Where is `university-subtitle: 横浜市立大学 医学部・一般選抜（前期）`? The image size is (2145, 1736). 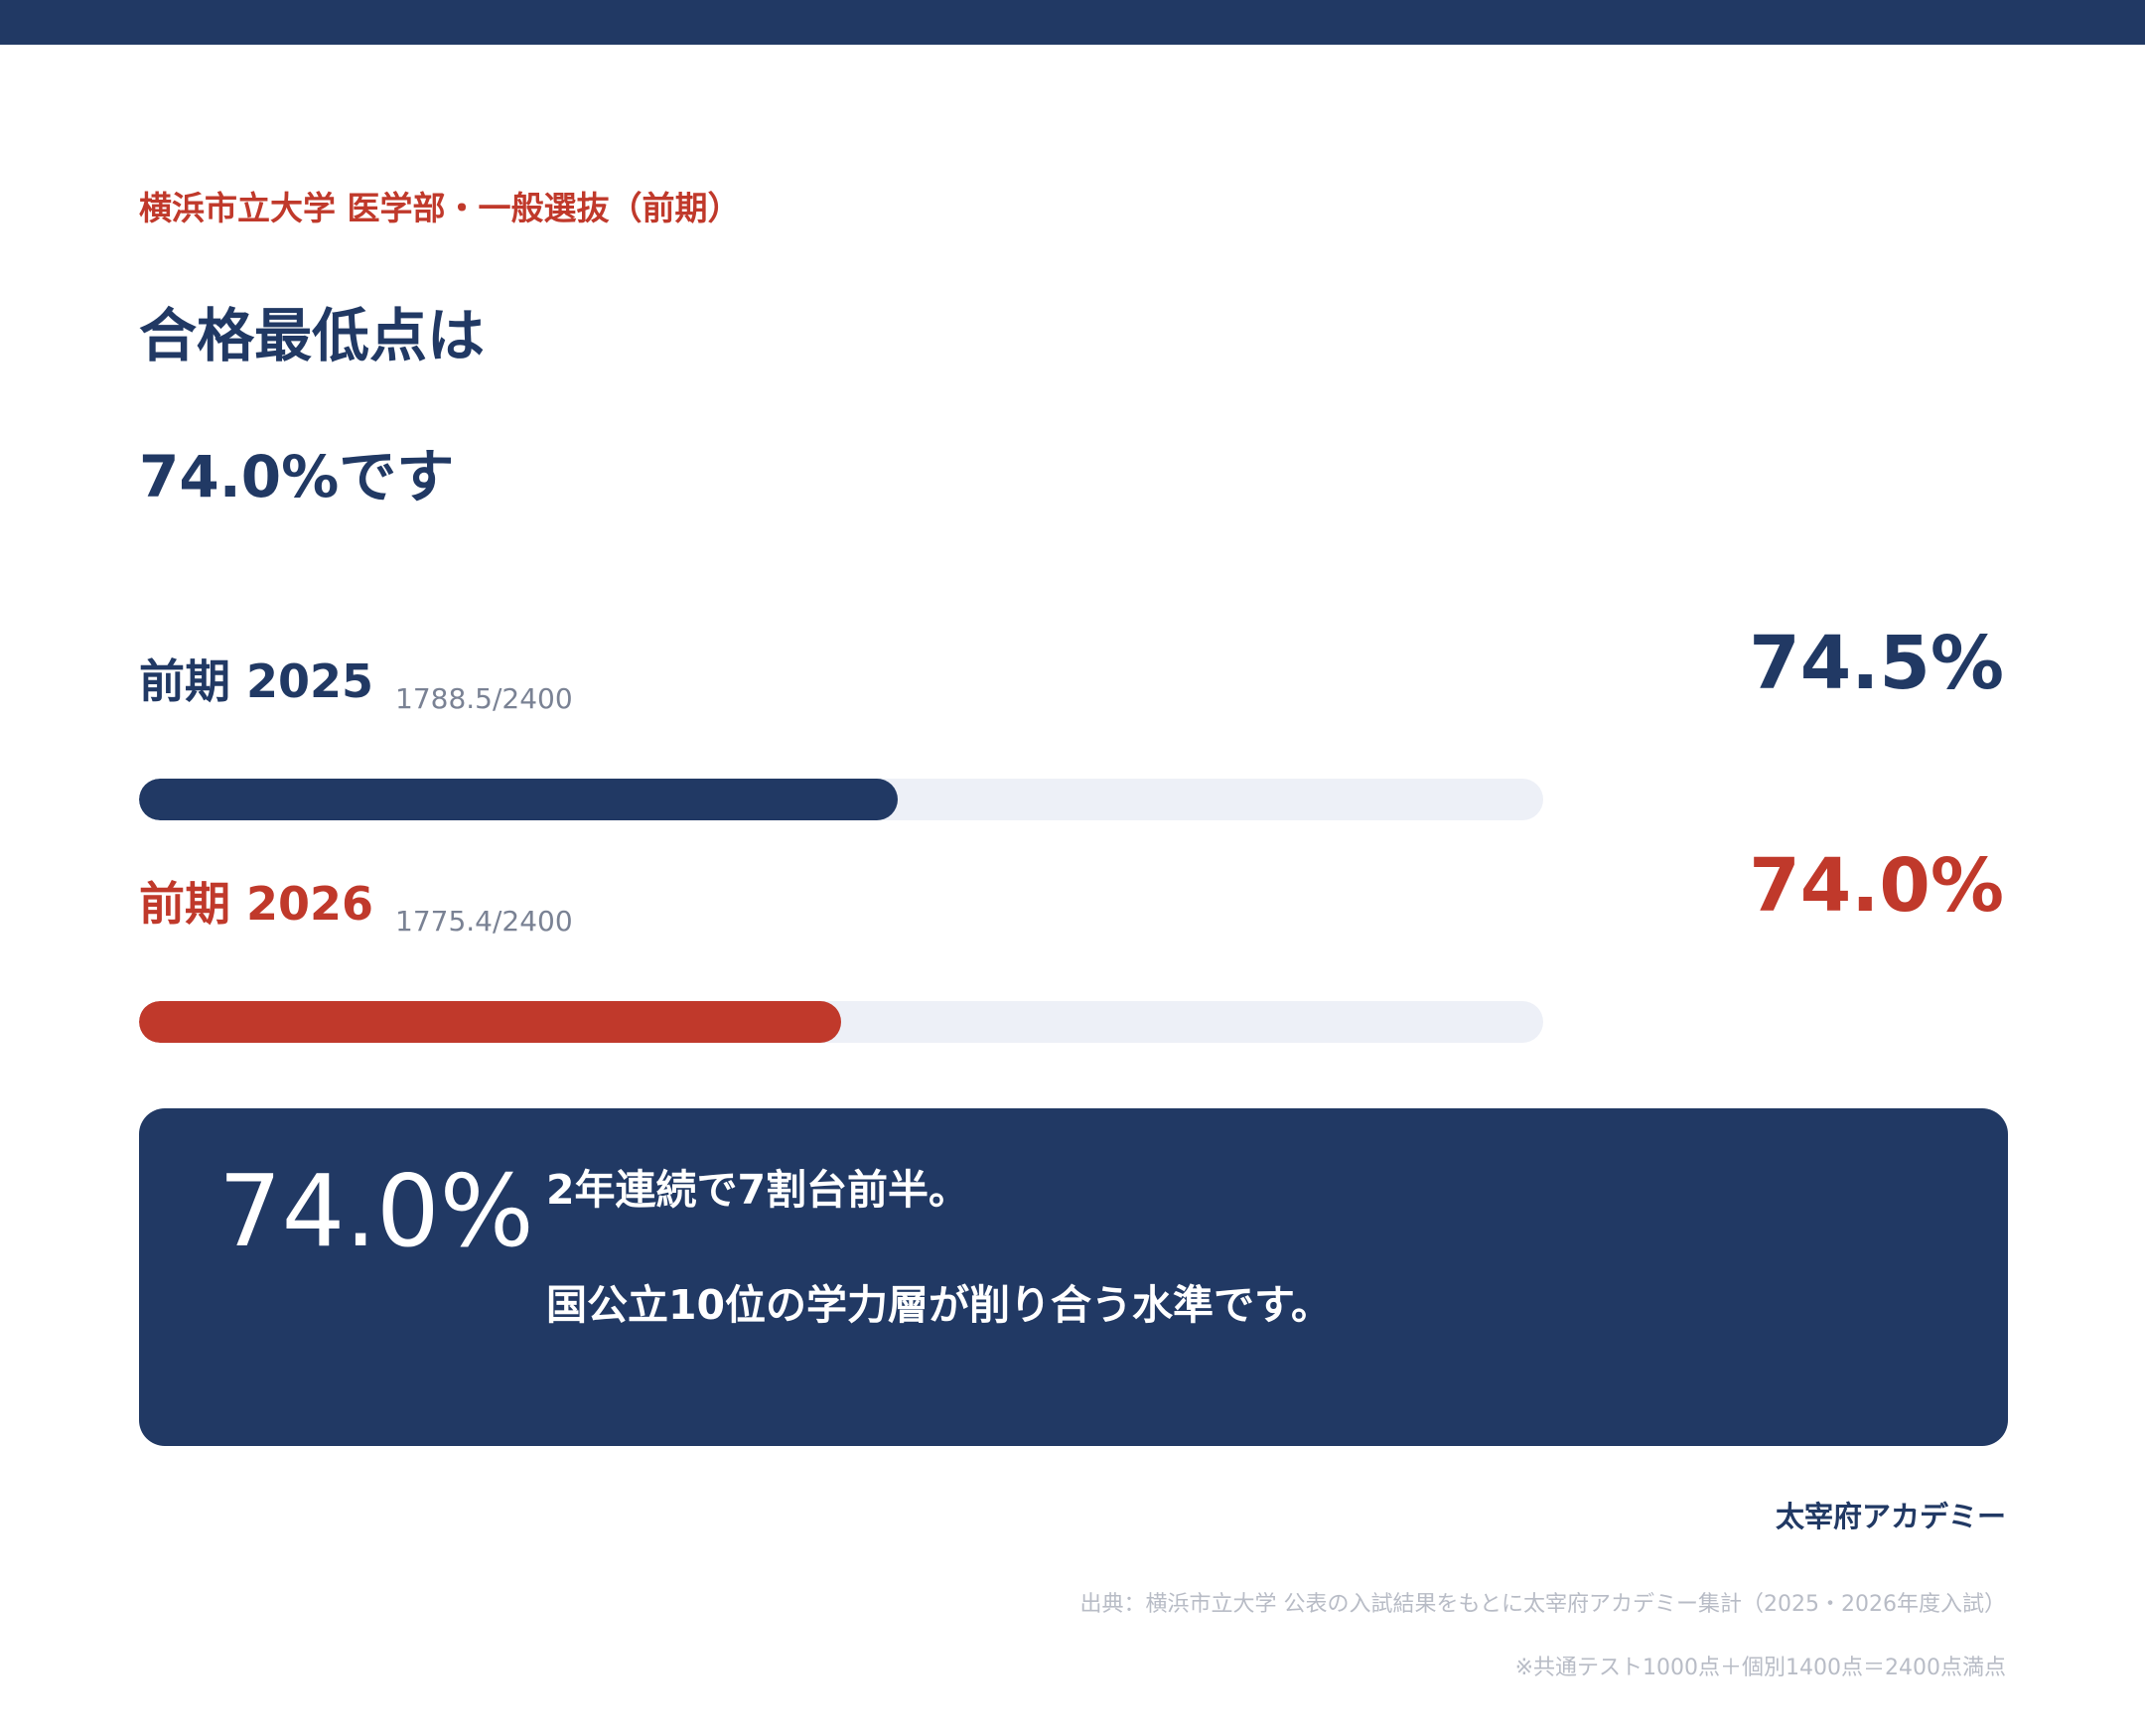
university-subtitle: 横浜市立大学 医学部・一般選抜（前期） is located at coordinates (440, 208).